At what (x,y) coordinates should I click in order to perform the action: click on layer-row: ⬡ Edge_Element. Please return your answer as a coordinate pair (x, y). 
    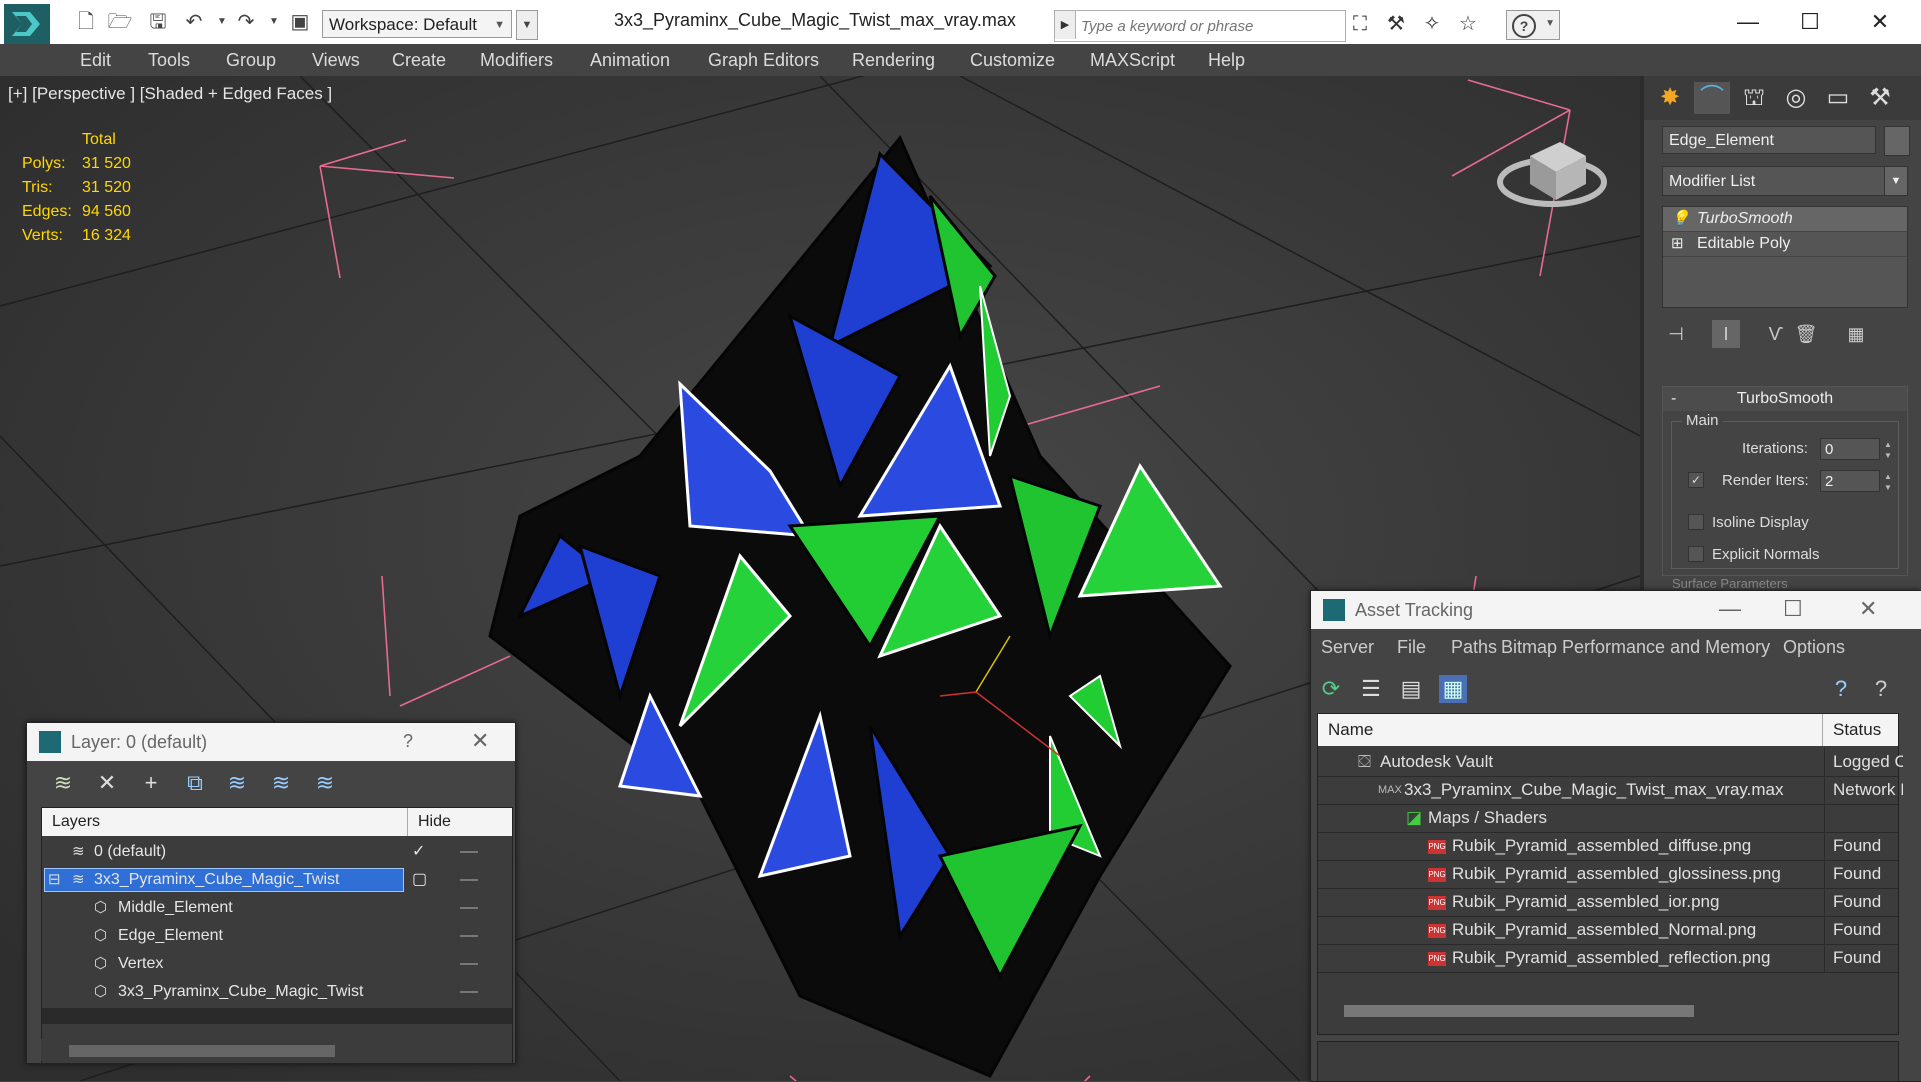
    Looking at the image, I should click on (277, 936).